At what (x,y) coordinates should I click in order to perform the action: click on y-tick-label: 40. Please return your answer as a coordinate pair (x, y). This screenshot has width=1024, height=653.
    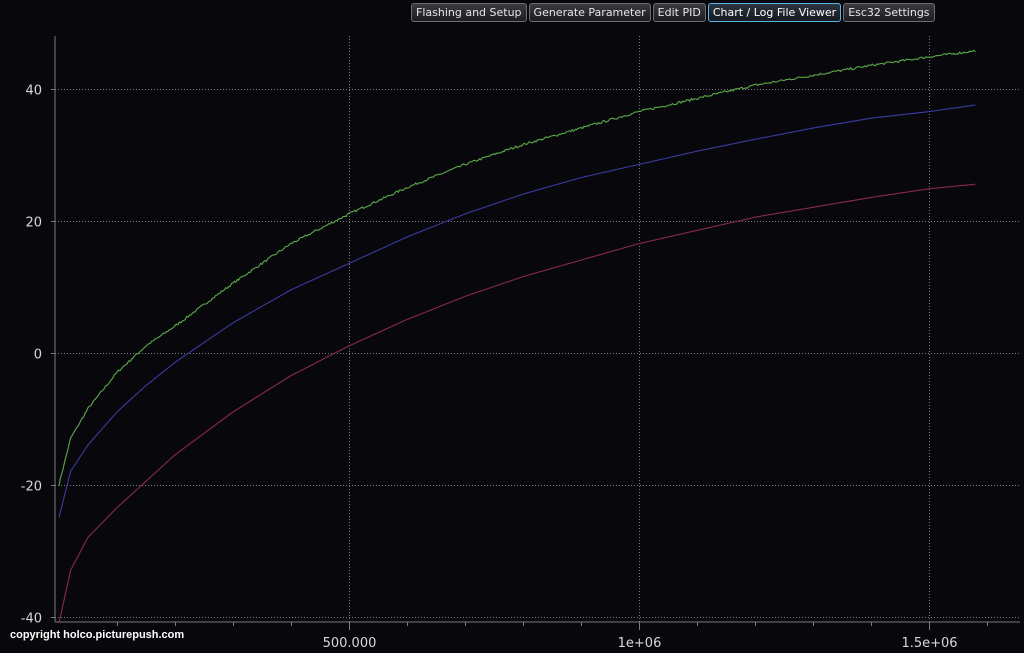
    Looking at the image, I should click on (33, 91).